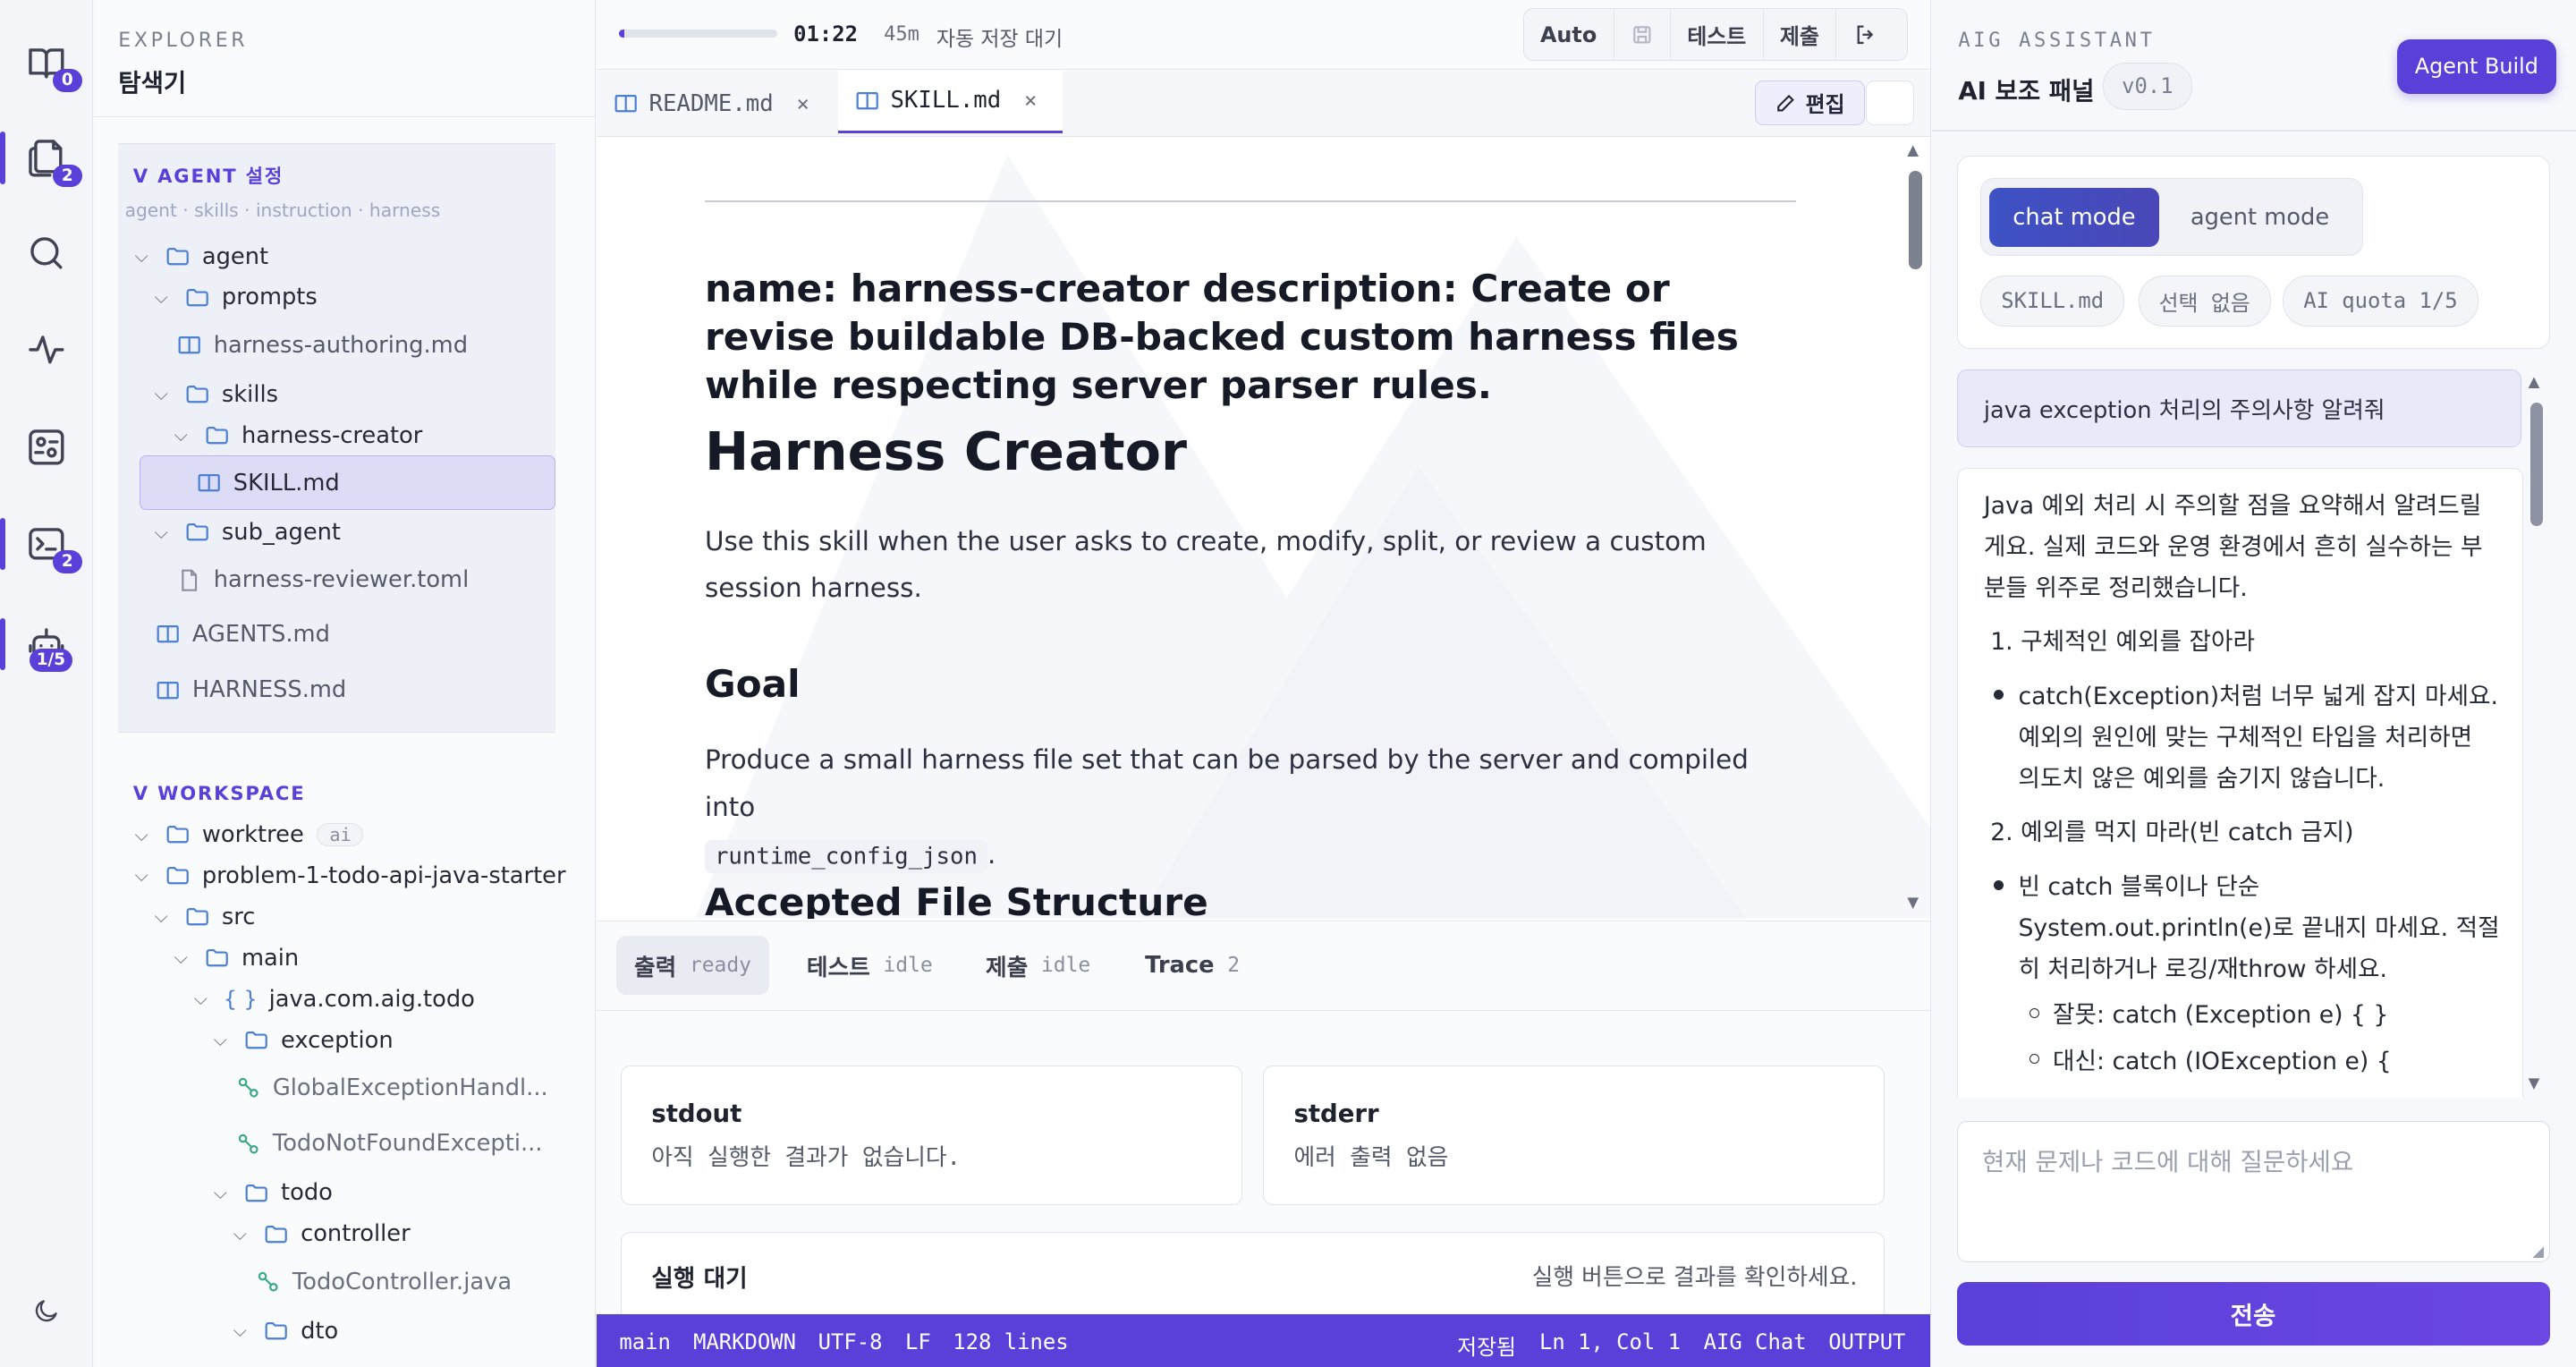  Describe the element at coordinates (350, 876) in the screenshot. I see `tree-item-project: ⌵ problem-1-todo-api-java-starter` at that location.